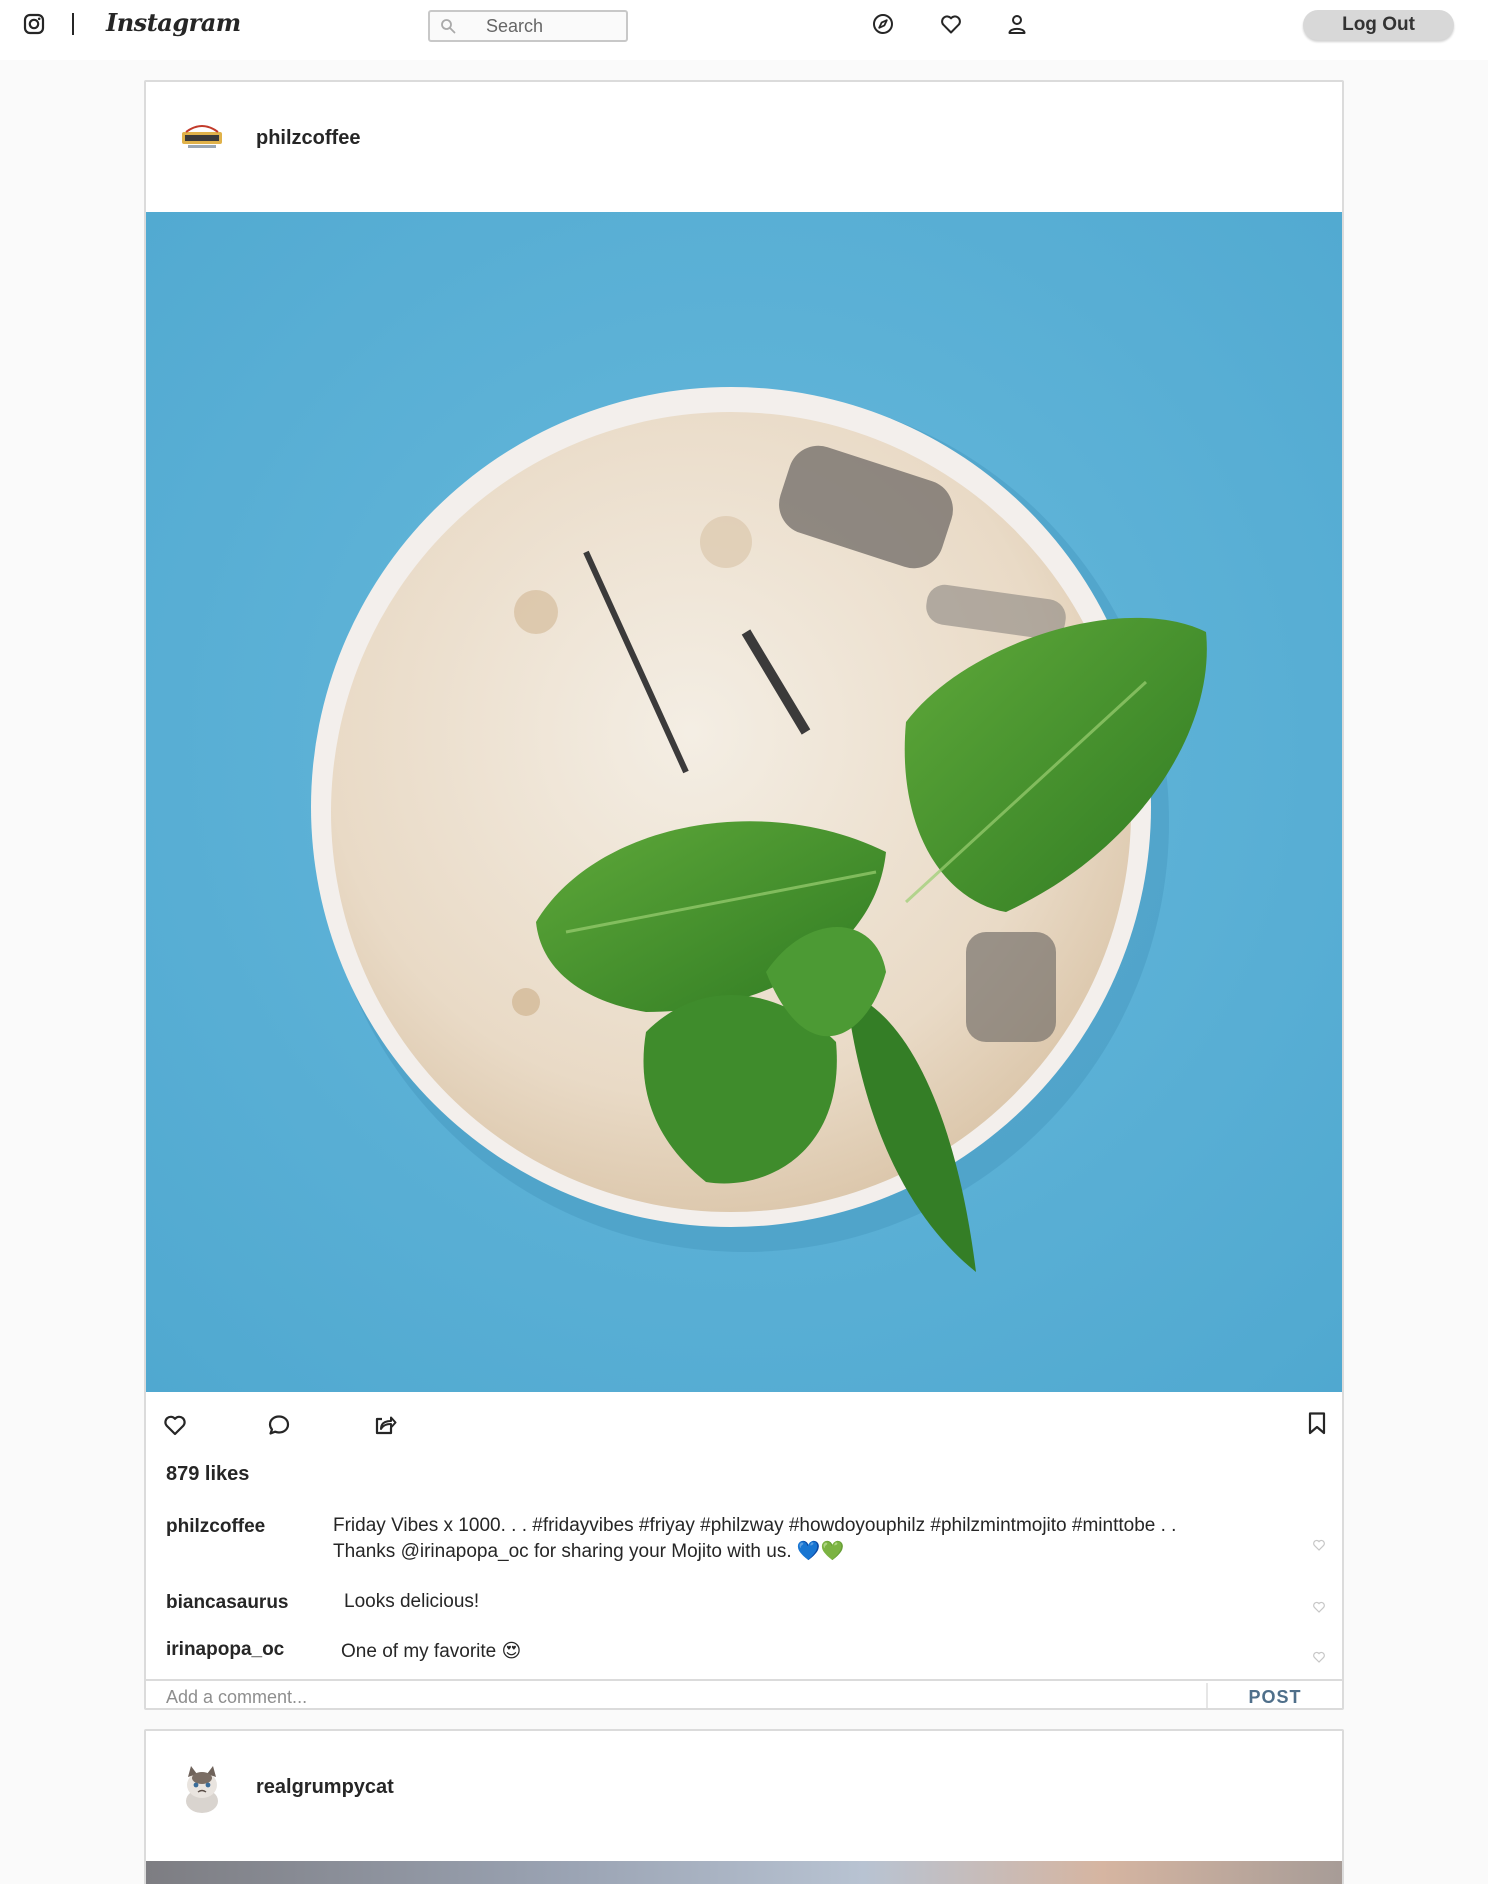 Image resolution: width=1488 pixels, height=1884 pixels. Describe the element at coordinates (325, 1787) in the screenshot. I see `post-username: realgrumpycat` at that location.